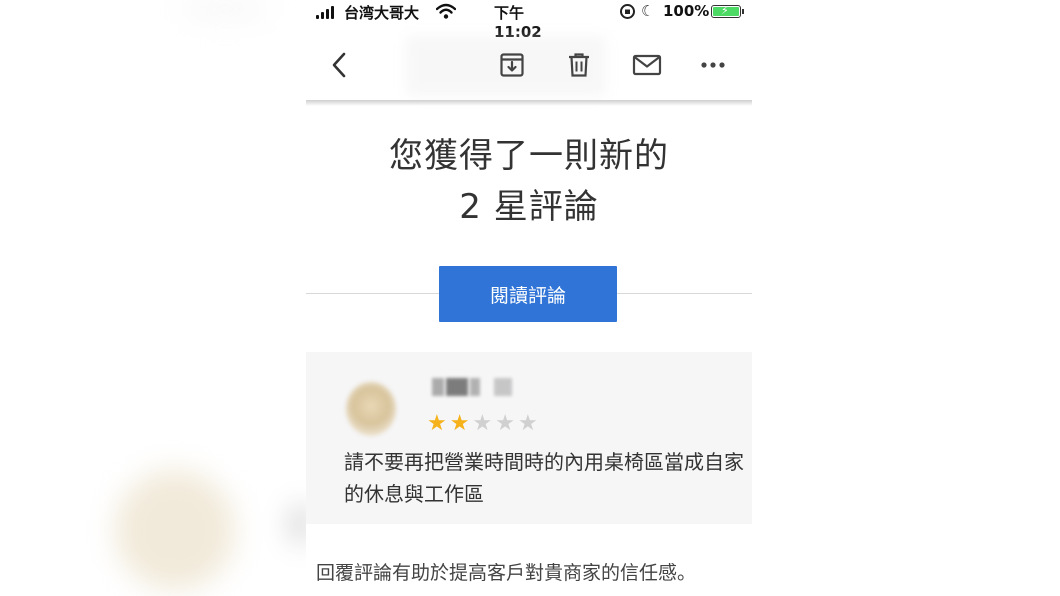  Describe the element at coordinates (529, 438) in the screenshot. I see `review-card: ★★★★★ 請不要再把營業時間時的內用桌椅區當成自家的休息與工作區` at that location.